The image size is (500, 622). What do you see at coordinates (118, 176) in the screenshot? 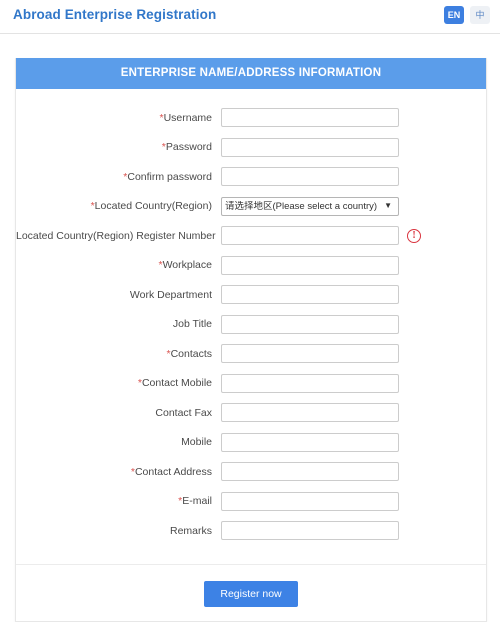
I see `form-field-label: *Confirm password` at bounding box center [118, 176].